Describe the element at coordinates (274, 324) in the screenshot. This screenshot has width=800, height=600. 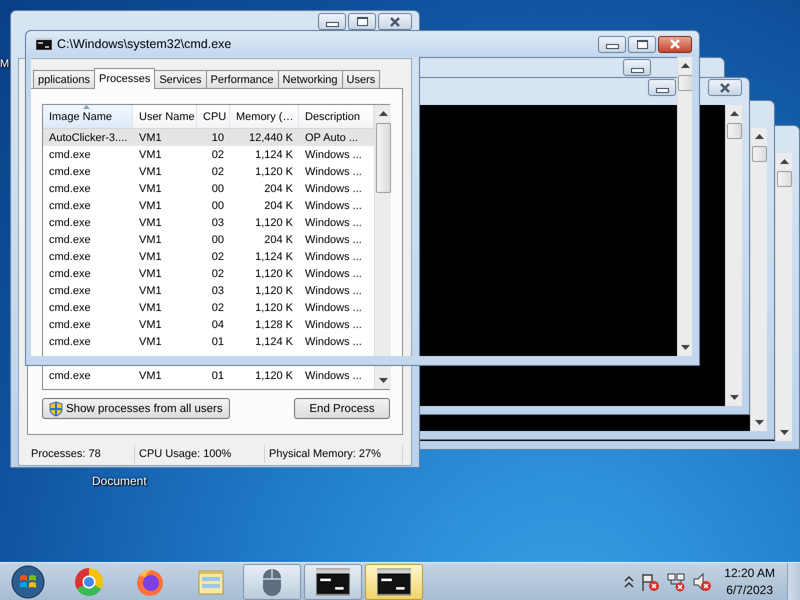
I see `table-cell-text: 1,128 K` at that location.